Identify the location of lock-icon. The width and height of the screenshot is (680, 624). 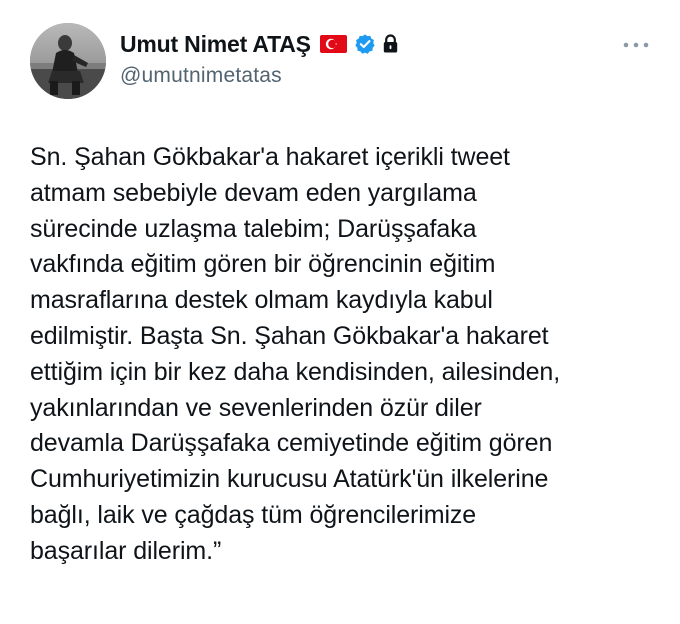
(390, 44).